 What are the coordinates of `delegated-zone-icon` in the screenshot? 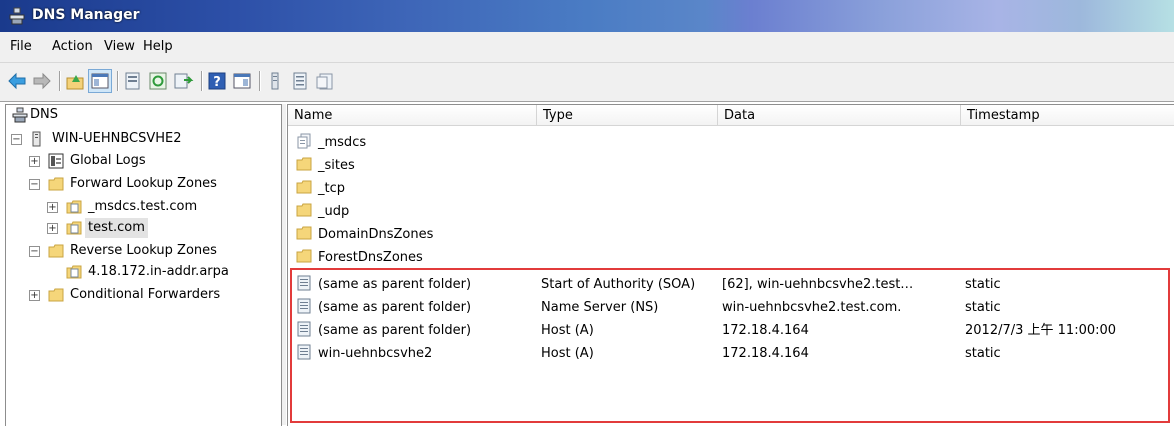 It's located at (304, 141).